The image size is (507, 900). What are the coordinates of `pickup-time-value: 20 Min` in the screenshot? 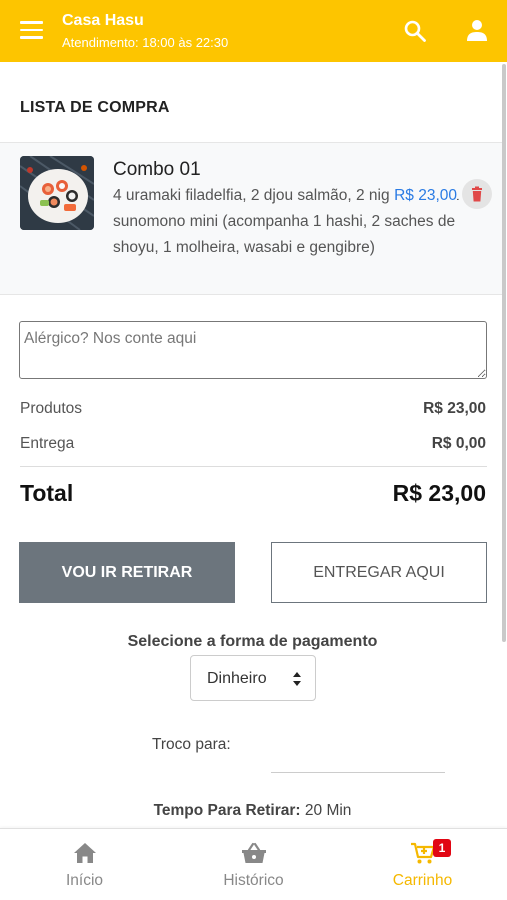 It's located at (328, 810).